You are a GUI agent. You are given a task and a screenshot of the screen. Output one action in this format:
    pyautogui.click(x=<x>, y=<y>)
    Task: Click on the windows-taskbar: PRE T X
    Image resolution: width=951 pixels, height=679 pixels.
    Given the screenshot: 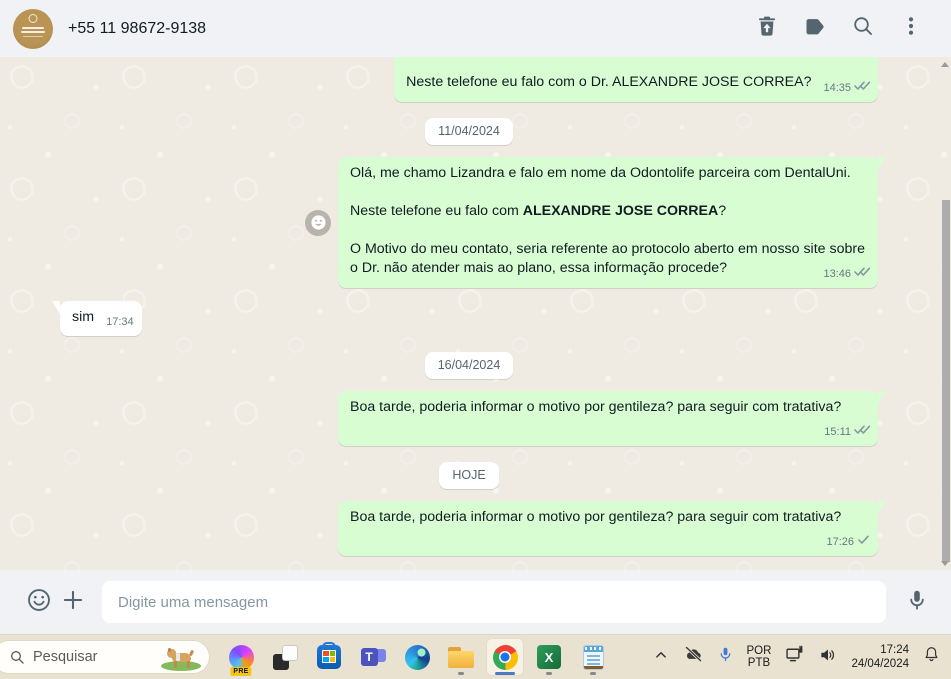 What is the action you would take?
    pyautogui.click(x=475, y=656)
    